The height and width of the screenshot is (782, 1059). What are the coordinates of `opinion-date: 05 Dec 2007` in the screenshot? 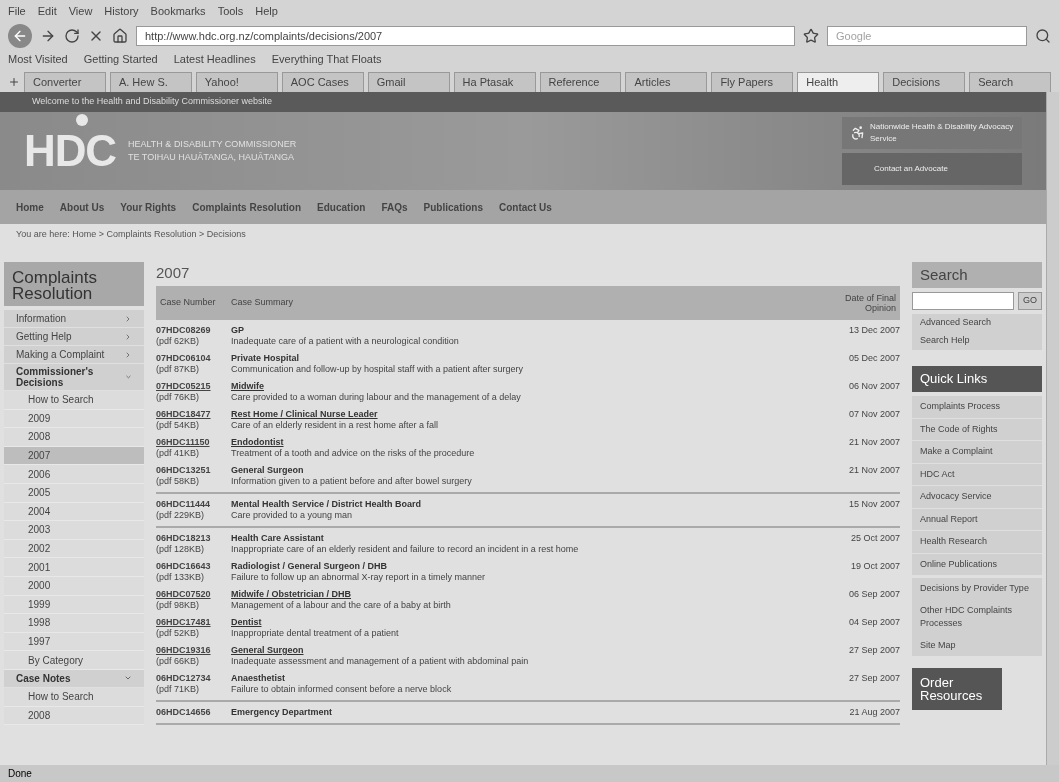 It's located at (873, 359).